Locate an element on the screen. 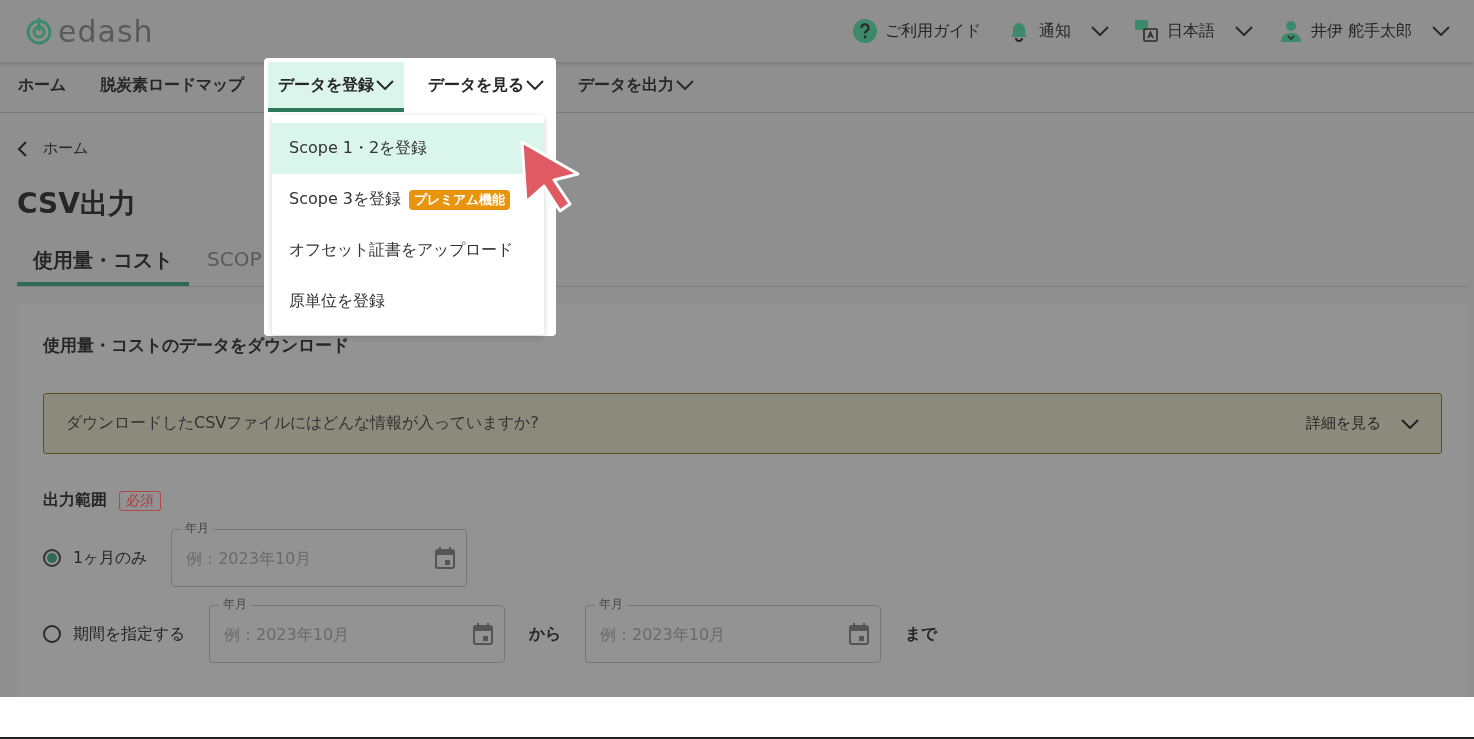  header-menu: 井伊 舵手太郎 is located at coordinates (1364, 31).